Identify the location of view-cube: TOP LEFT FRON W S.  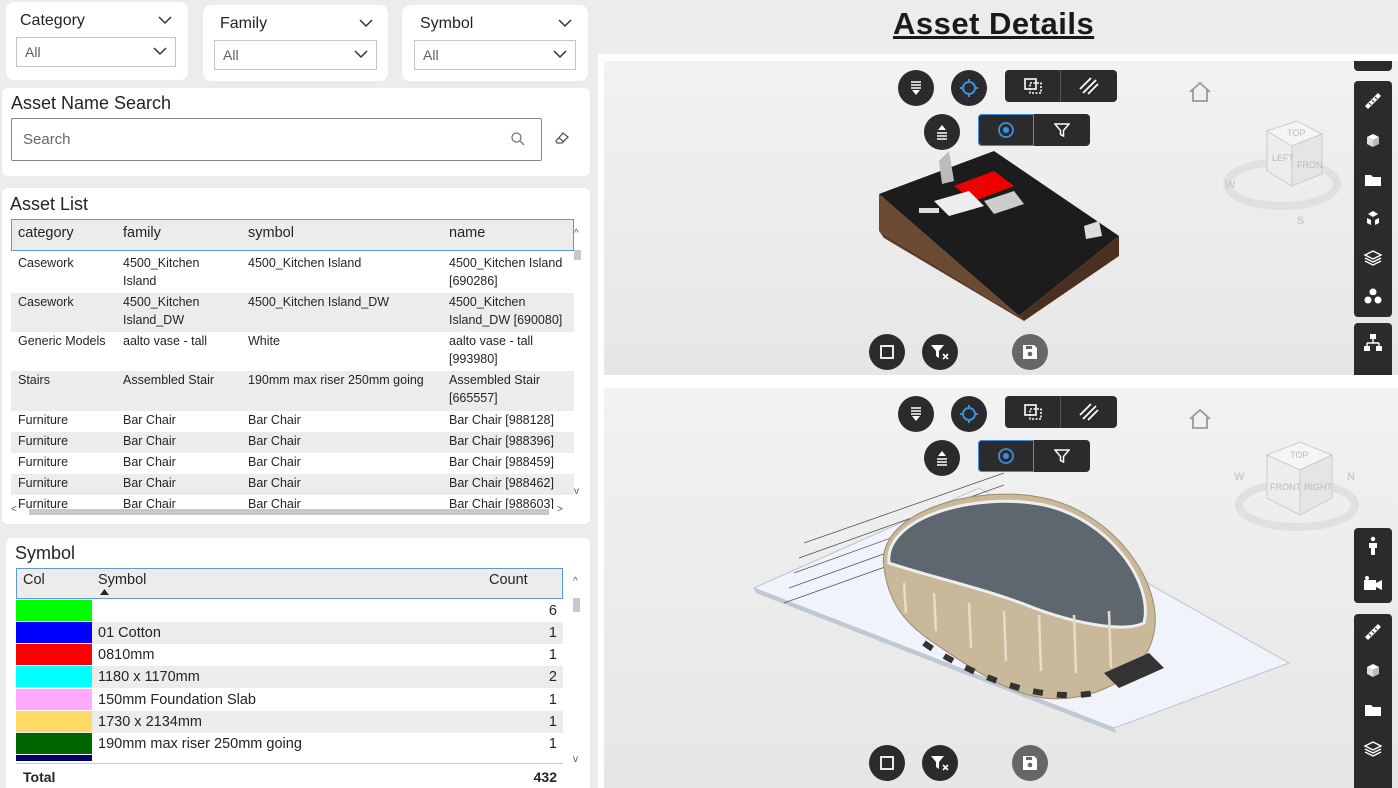
(1282, 171).